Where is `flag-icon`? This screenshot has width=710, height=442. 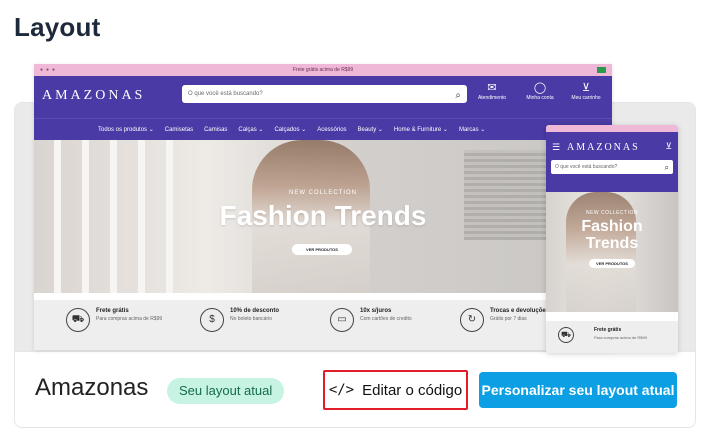
flag-icon is located at coordinates (601, 70).